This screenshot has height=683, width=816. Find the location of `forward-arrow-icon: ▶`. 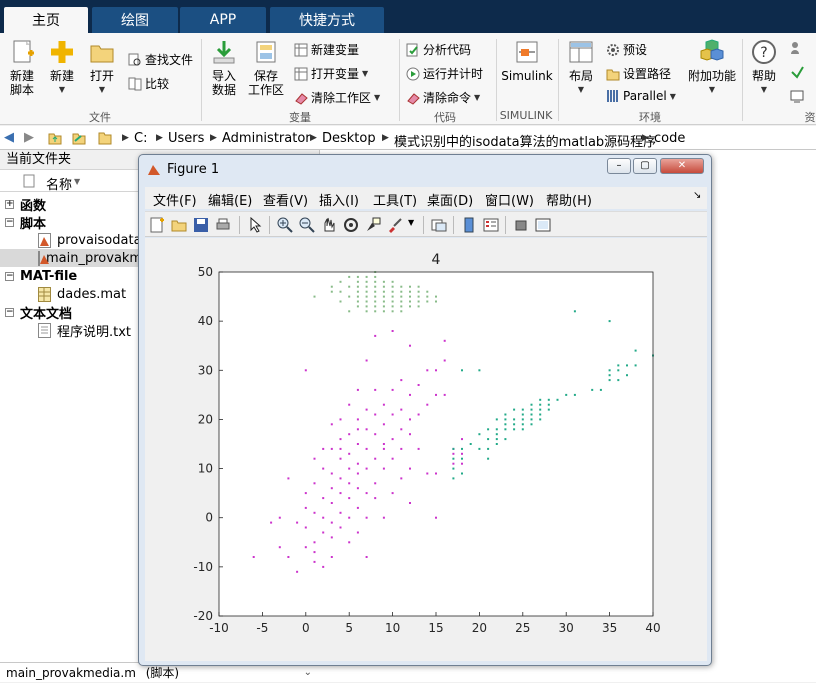

forward-arrow-icon: ▶ is located at coordinates (29, 137).